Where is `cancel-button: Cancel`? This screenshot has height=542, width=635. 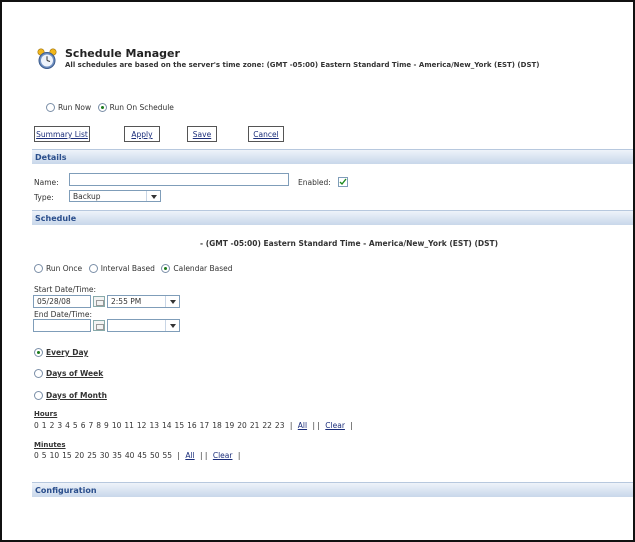 cancel-button: Cancel is located at coordinates (266, 134).